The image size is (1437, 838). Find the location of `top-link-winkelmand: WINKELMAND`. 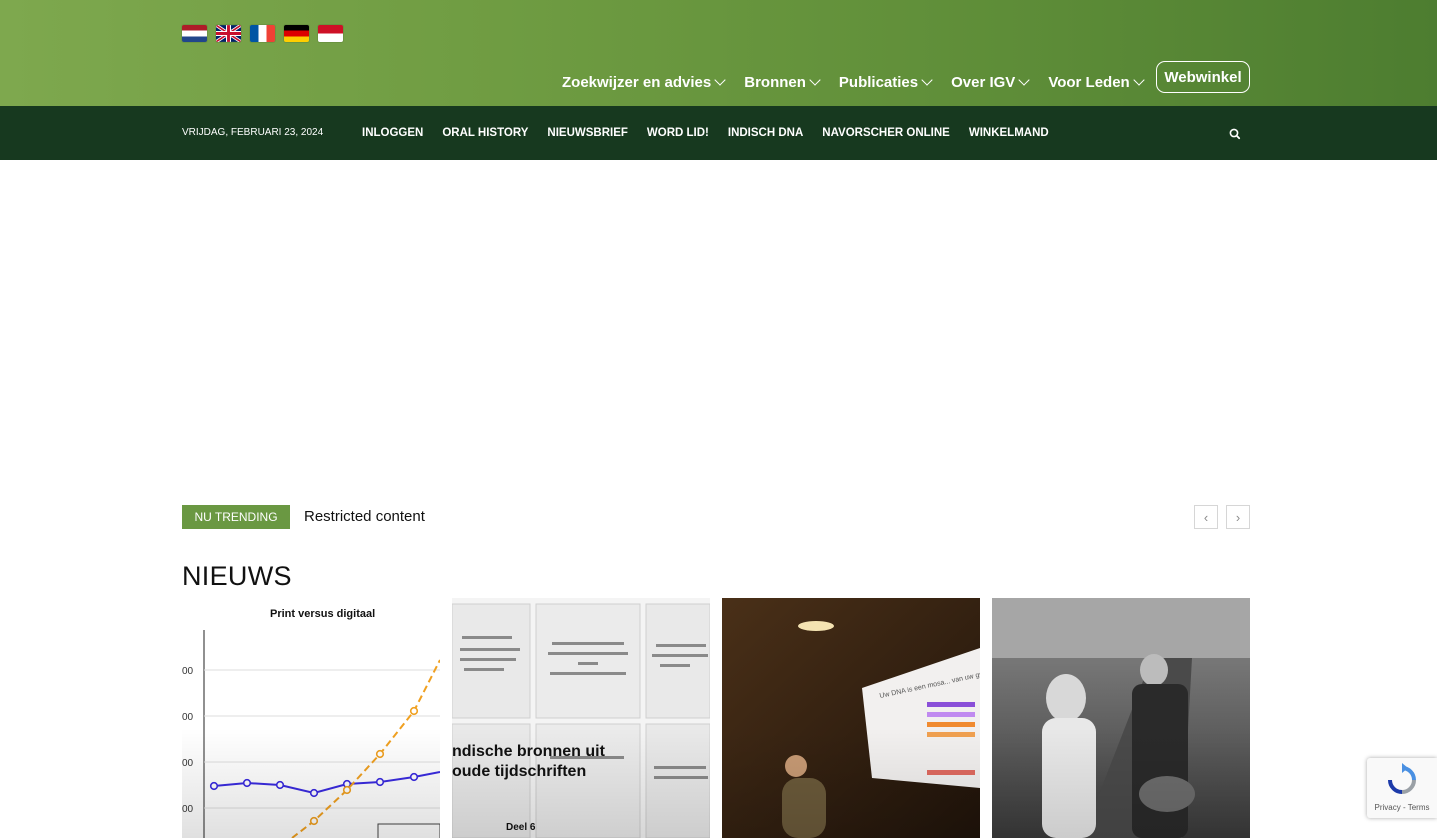

top-link-winkelmand: WINKELMAND is located at coordinates (1009, 133).